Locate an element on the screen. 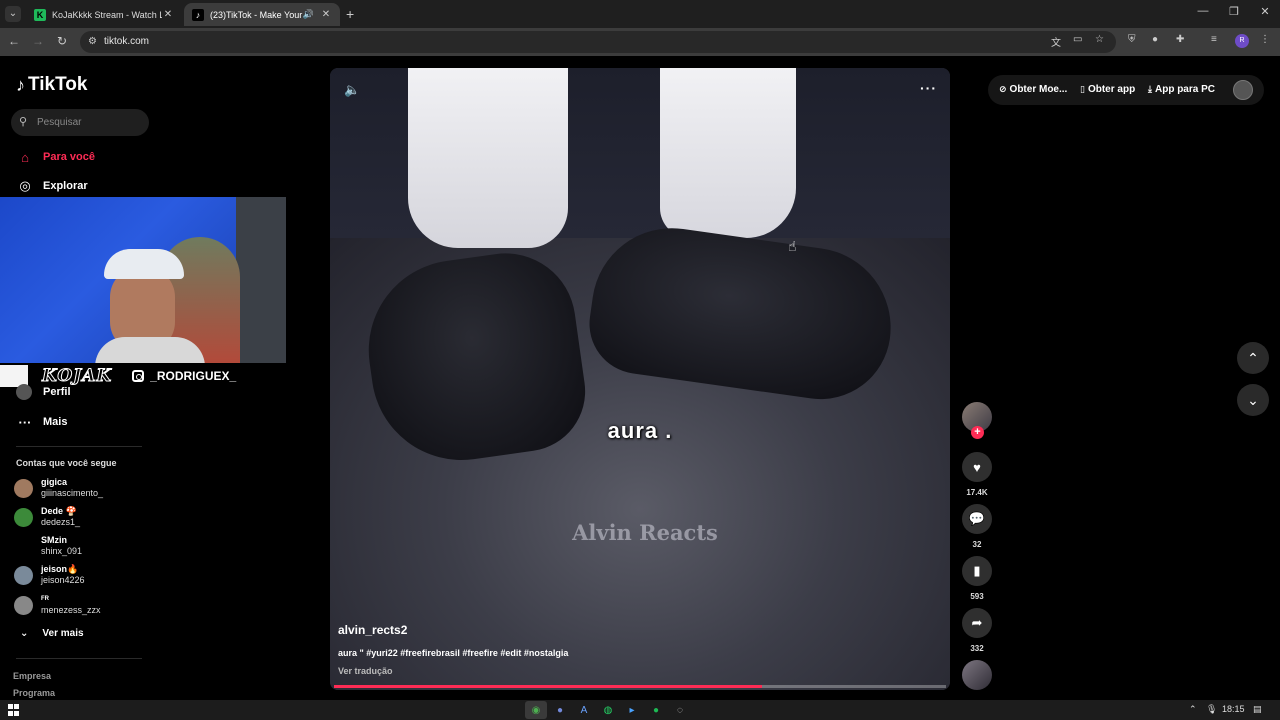  chevron-up-icon: ⌃ is located at coordinates (1253, 357).